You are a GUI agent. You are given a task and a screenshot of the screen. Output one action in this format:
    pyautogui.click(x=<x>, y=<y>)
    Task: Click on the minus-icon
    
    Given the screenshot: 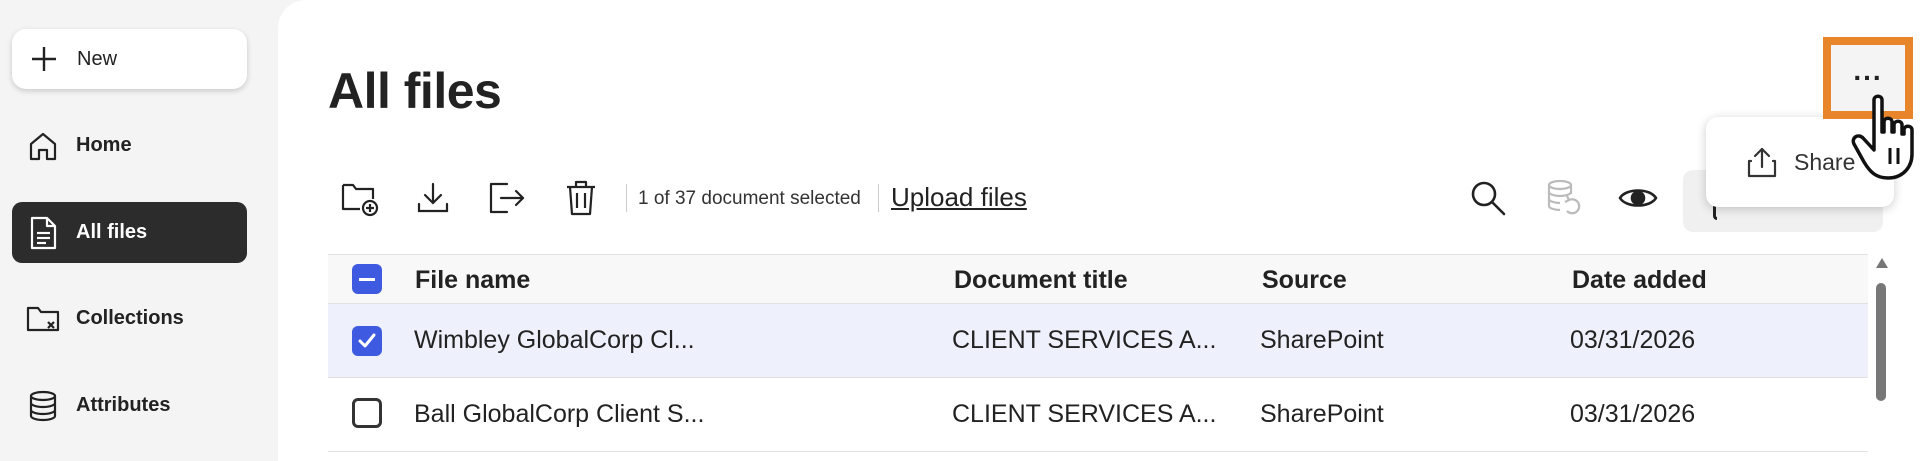 What is the action you would take?
    pyautogui.click(x=367, y=279)
    